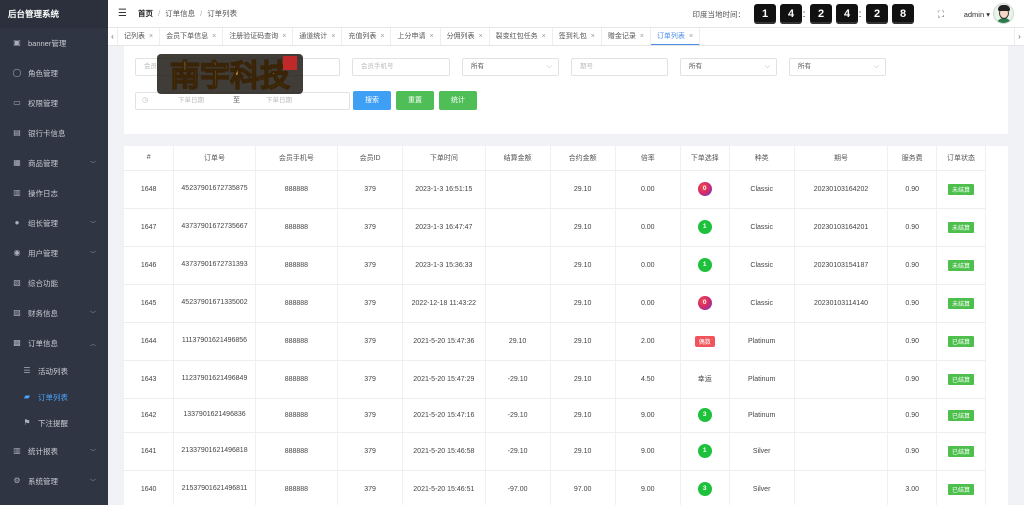 This screenshot has width=1024, height=505. What do you see at coordinates (54, 103) in the screenshot?
I see `sidebar-item: ▭ 权限管理` at bounding box center [54, 103].